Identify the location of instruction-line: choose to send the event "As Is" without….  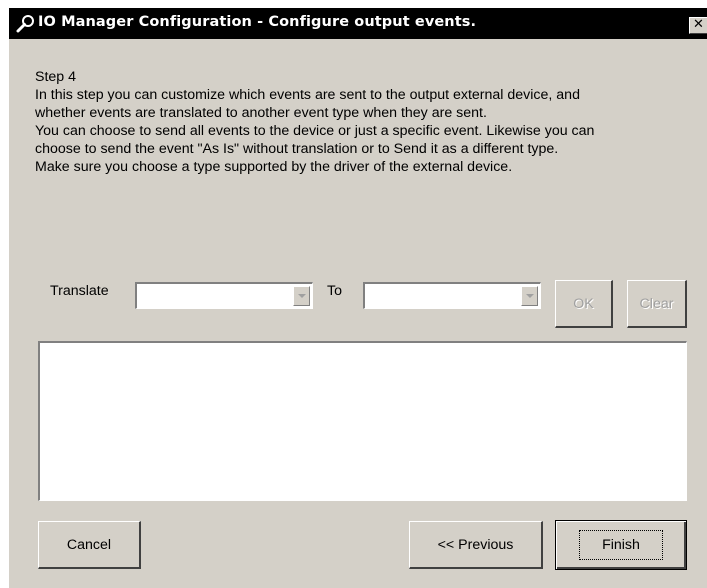
(297, 149).